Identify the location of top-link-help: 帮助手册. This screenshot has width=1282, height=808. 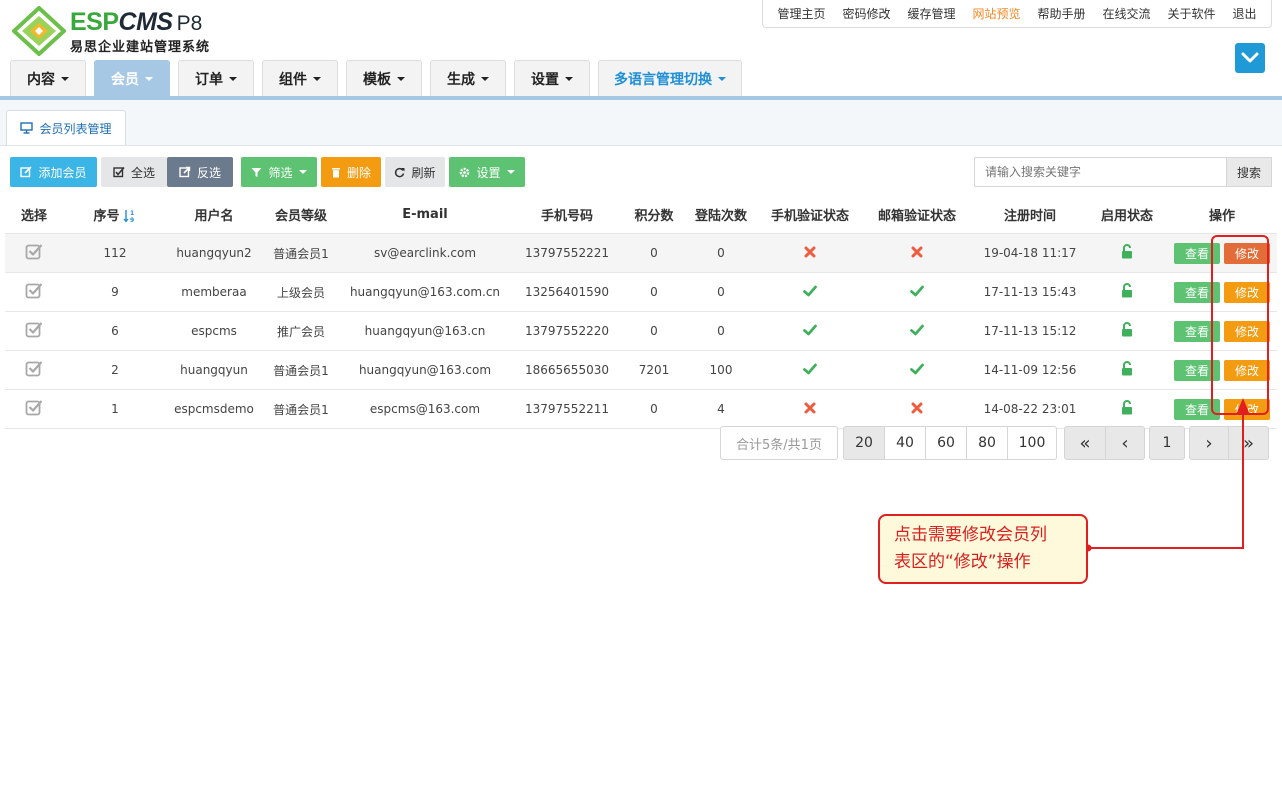
(1061, 13).